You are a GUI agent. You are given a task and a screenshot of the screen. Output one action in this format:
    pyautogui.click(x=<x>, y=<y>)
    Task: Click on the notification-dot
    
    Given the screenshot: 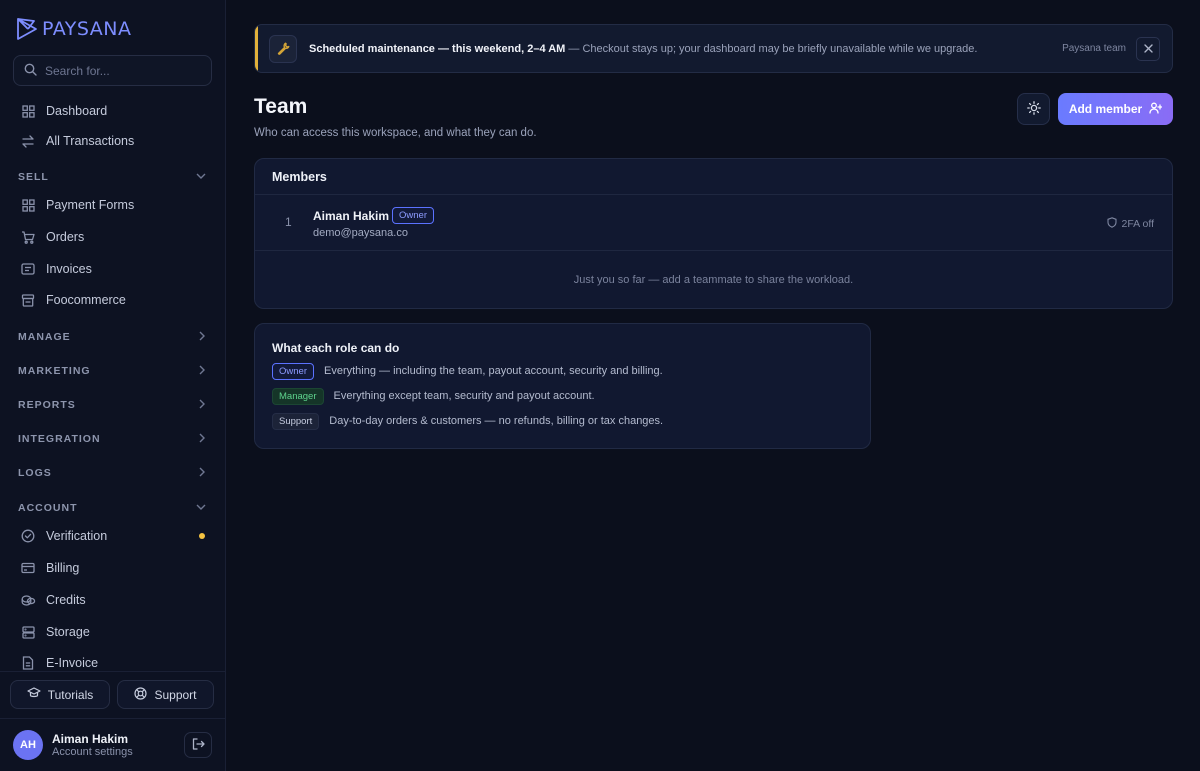 What is the action you would take?
    pyautogui.click(x=202, y=536)
    